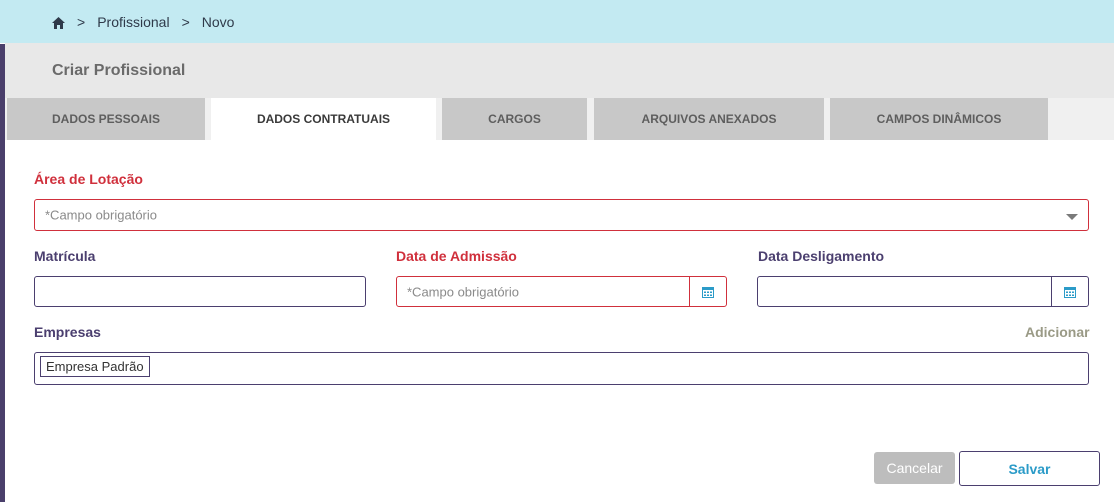 This screenshot has width=1114, height=502. What do you see at coordinates (914, 468) in the screenshot?
I see `cancel-button: Cancelar` at bounding box center [914, 468].